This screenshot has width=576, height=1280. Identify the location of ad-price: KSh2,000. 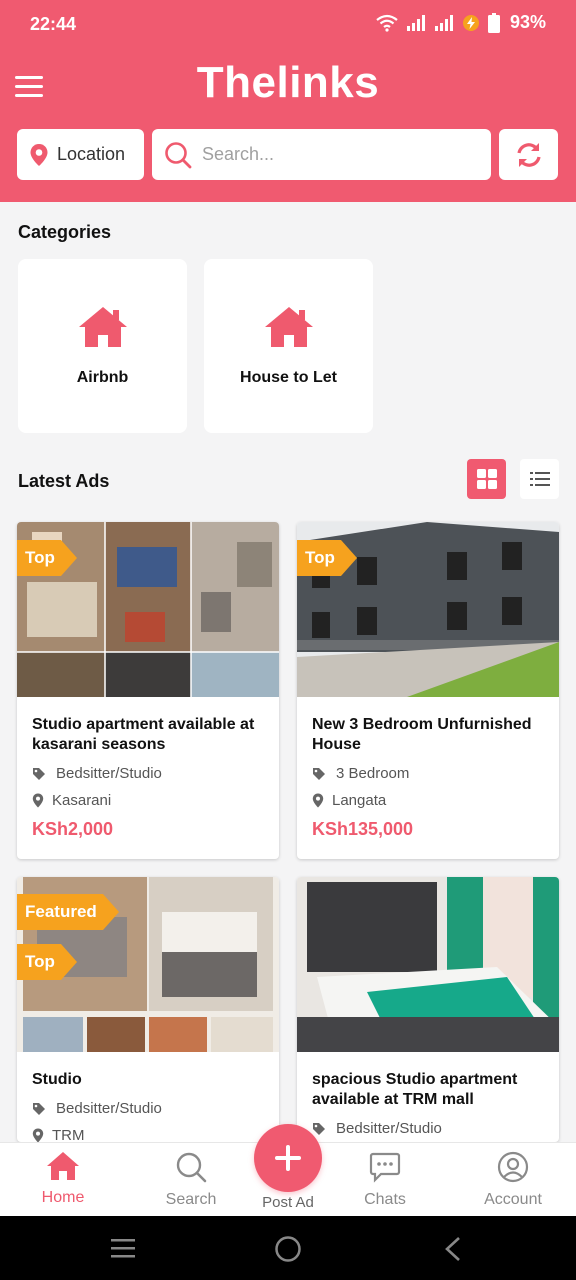
(73, 829).